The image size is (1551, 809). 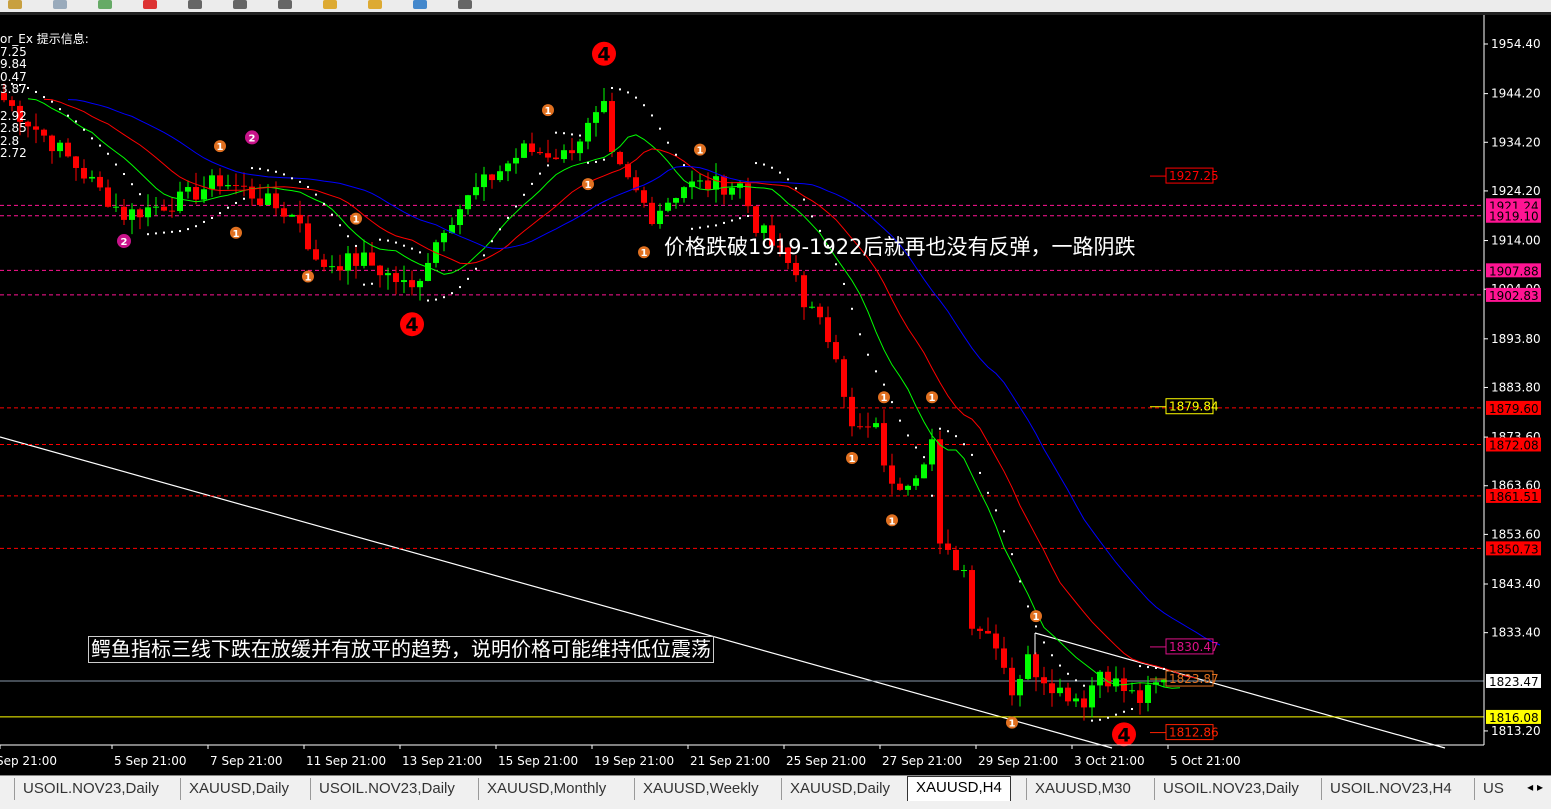 What do you see at coordinates (1082, 789) in the screenshot?
I see `tab-xauusd-m30: XAUUSD,M30` at bounding box center [1082, 789].